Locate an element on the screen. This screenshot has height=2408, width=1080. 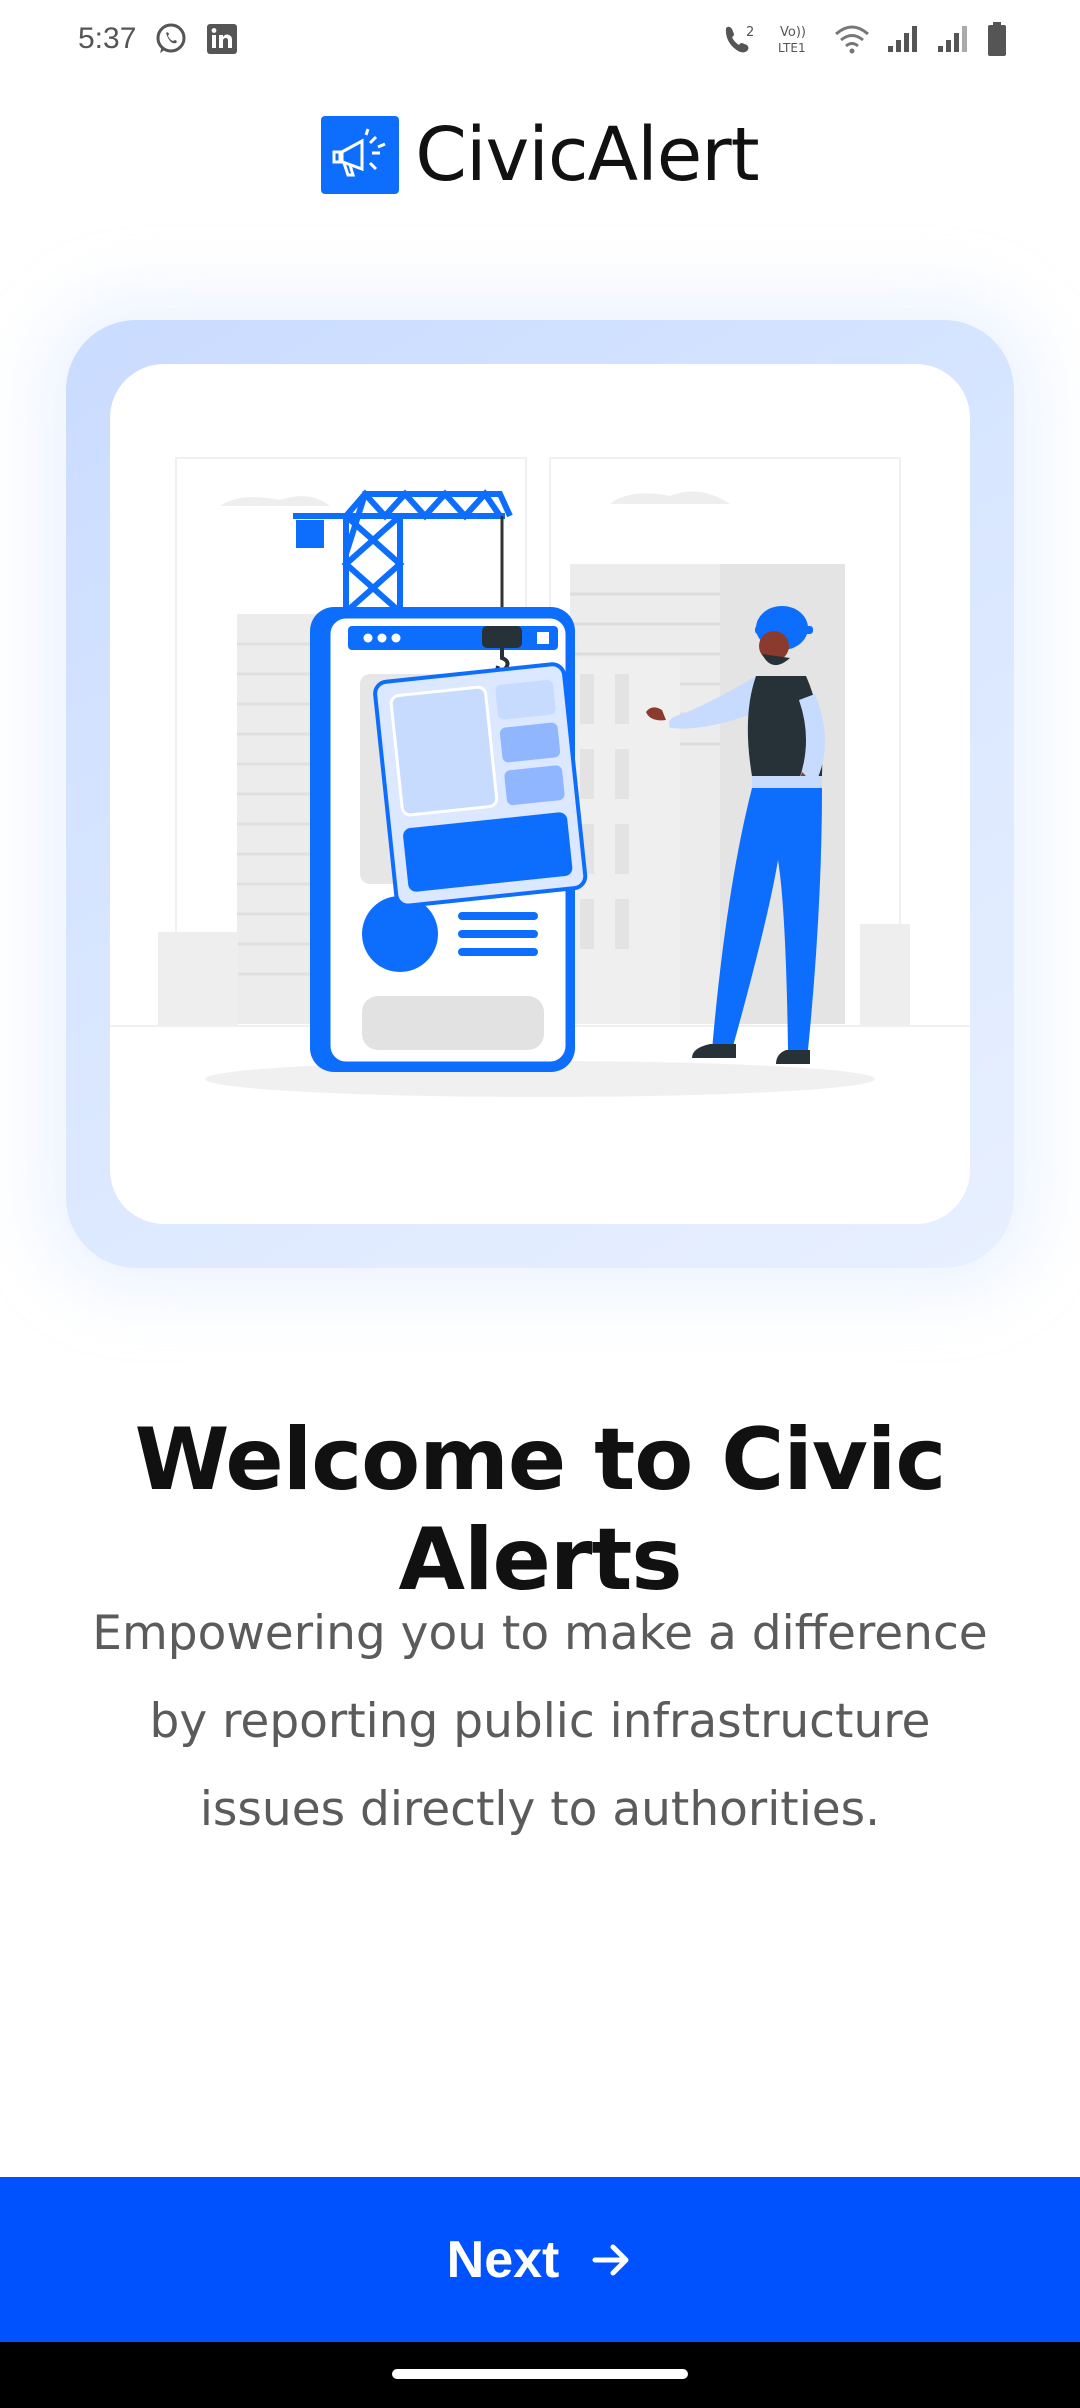
home-indicator is located at coordinates (540, 2374).